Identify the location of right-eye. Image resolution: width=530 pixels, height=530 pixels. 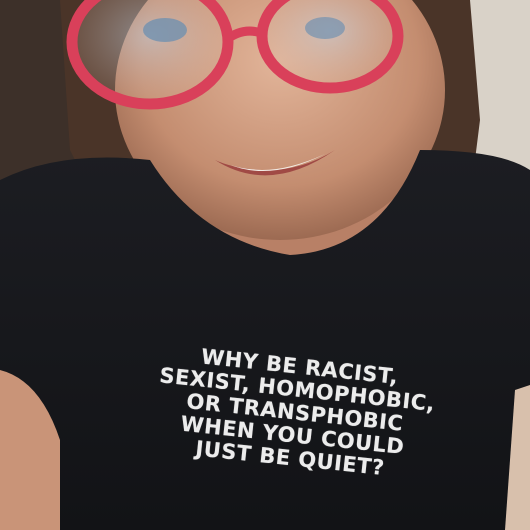
(325, 28).